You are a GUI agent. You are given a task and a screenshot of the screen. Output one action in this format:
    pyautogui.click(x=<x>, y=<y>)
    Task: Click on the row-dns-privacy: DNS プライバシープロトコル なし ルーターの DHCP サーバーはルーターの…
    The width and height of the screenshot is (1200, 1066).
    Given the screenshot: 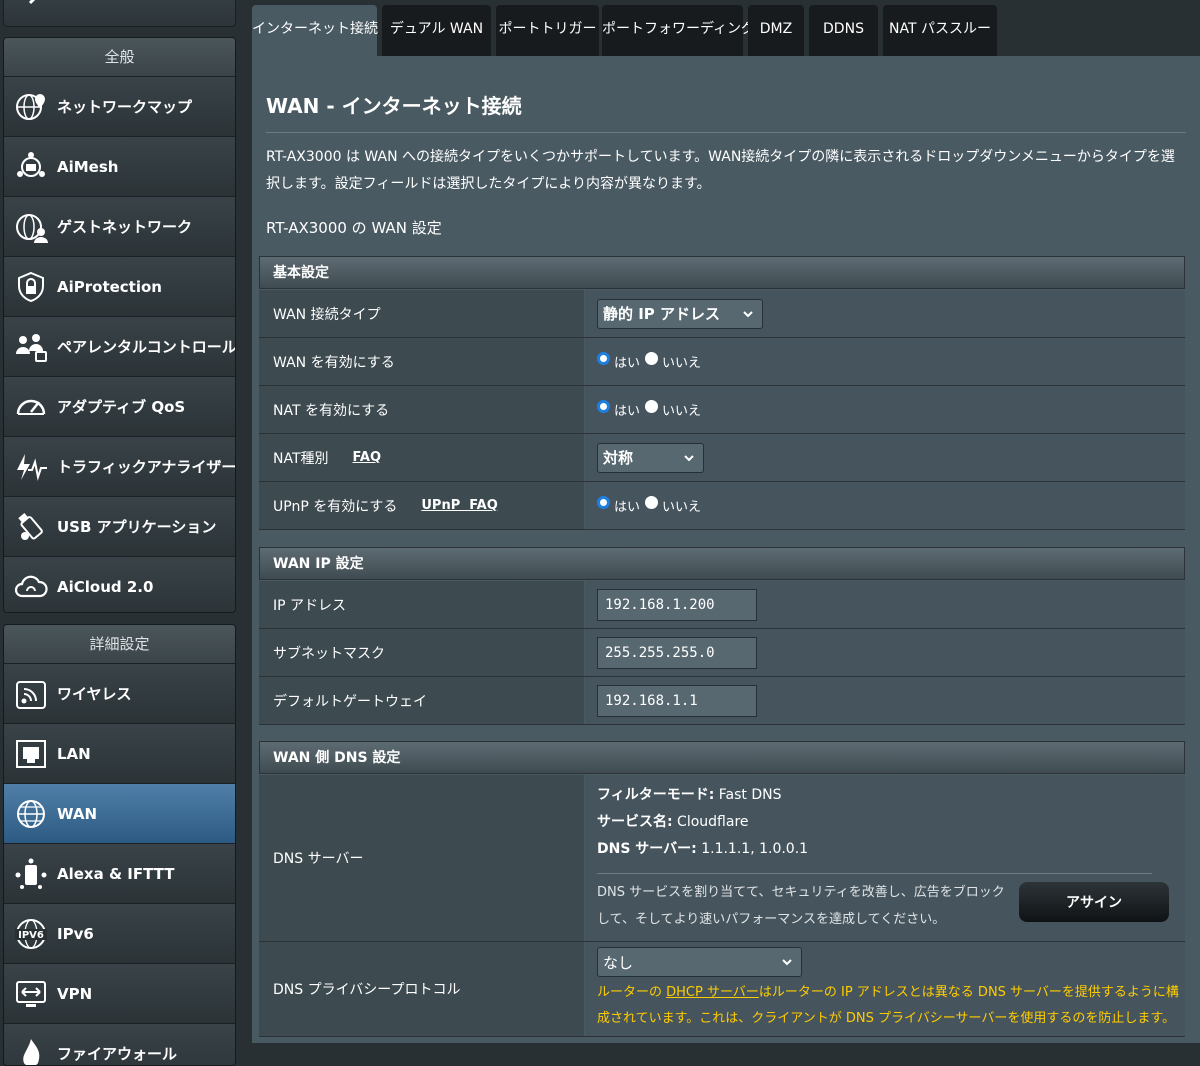 What is the action you would take?
    pyautogui.click(x=722, y=989)
    